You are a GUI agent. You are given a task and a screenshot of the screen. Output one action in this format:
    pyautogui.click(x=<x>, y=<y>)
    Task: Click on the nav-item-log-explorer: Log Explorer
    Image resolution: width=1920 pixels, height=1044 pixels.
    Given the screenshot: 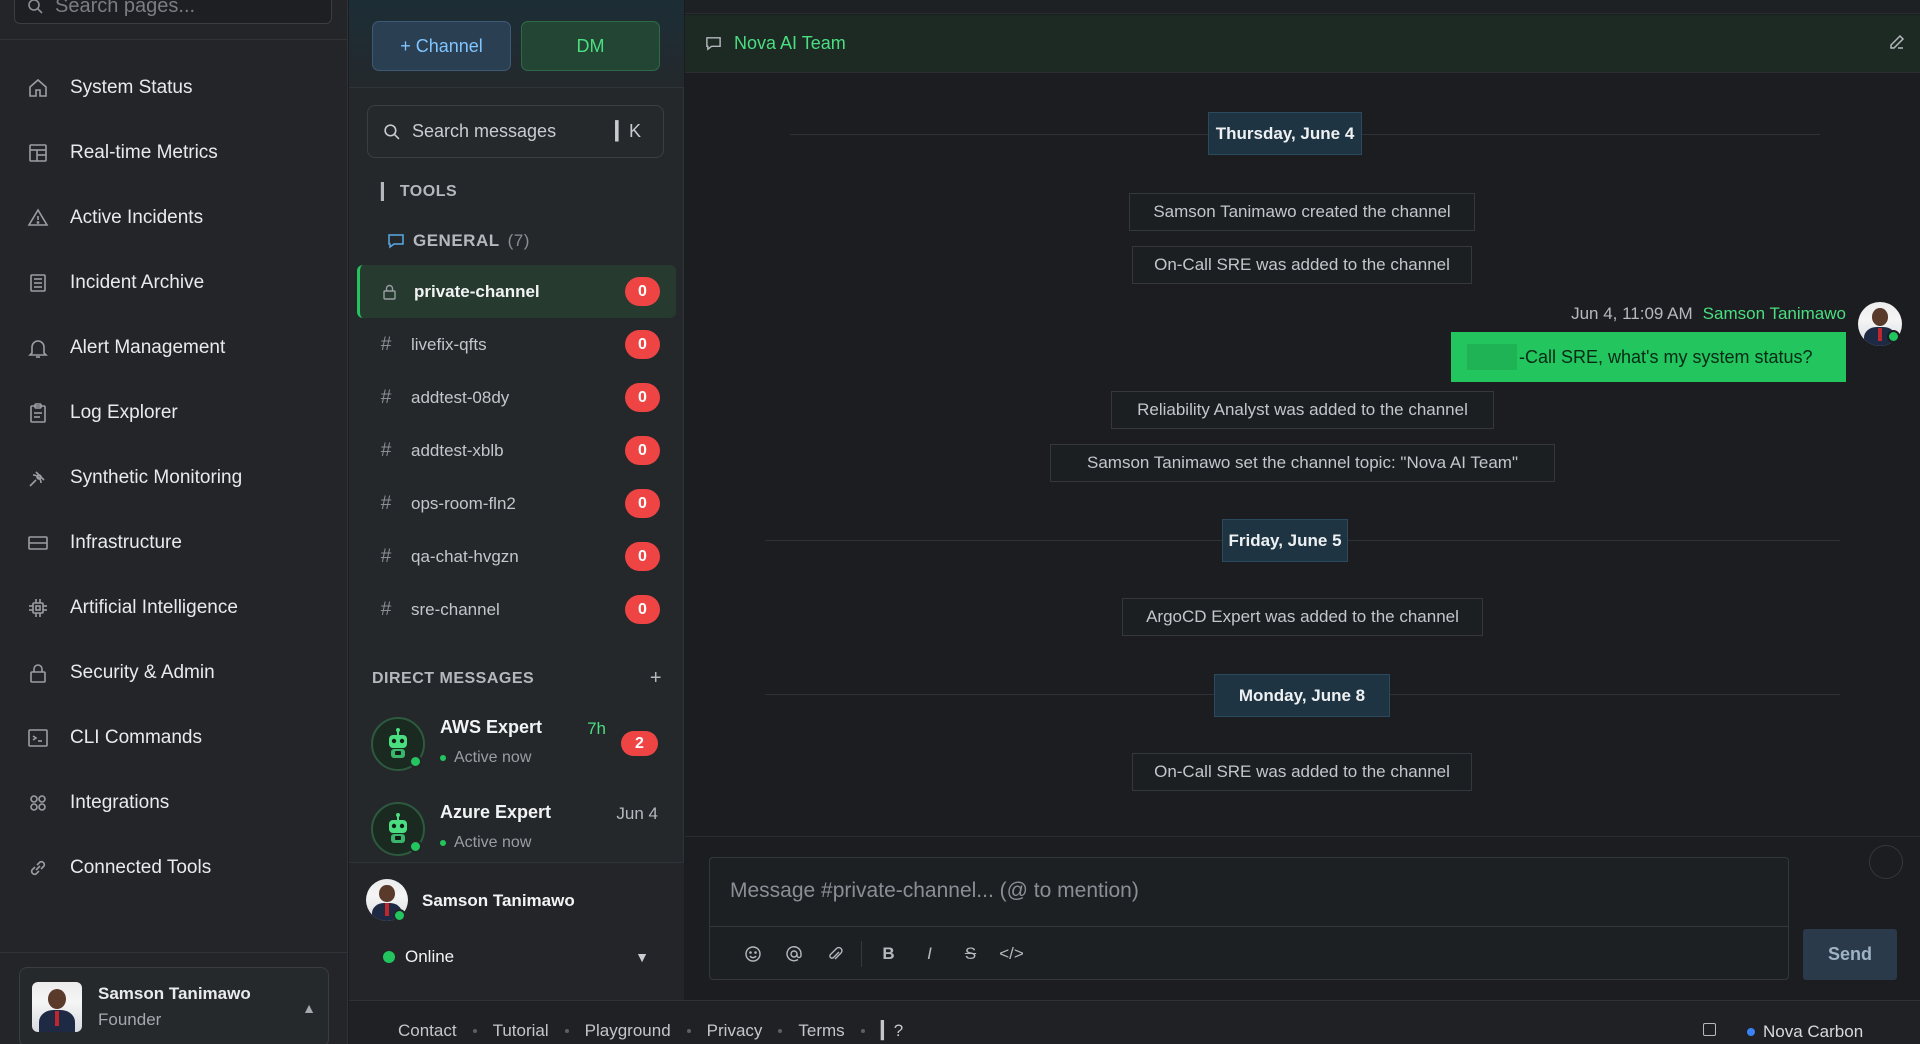 What is the action you would take?
    pyautogui.click(x=174, y=412)
    